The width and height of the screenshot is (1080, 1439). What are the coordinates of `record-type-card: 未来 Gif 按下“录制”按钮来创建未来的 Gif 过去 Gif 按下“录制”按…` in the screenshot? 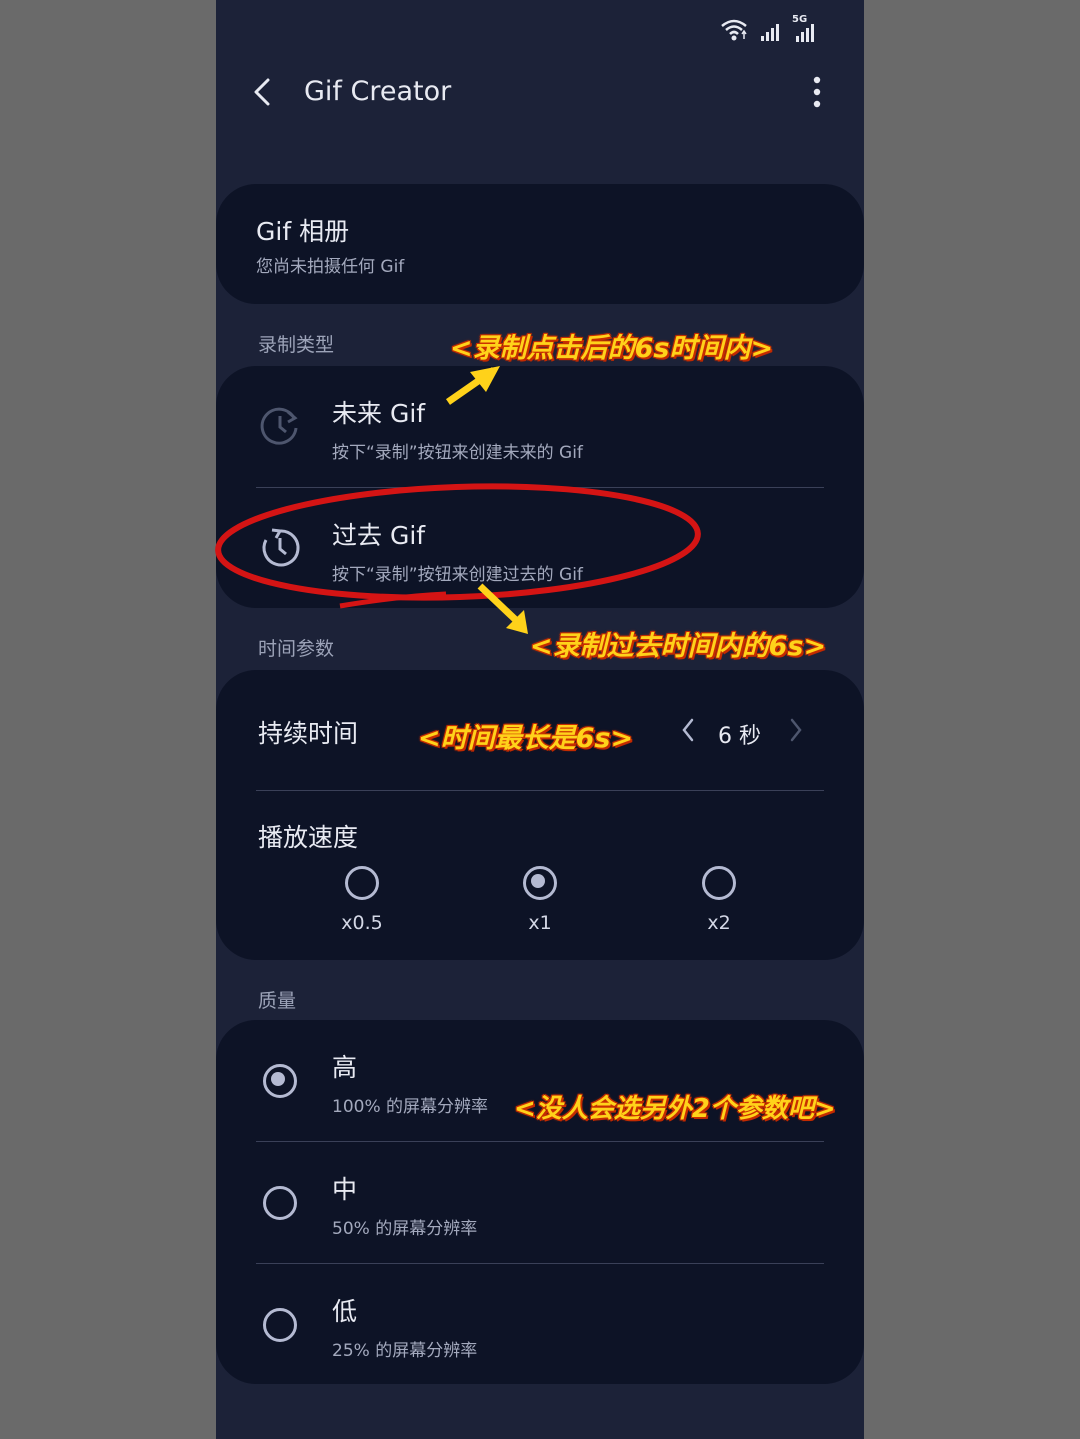 It's located at (540, 487).